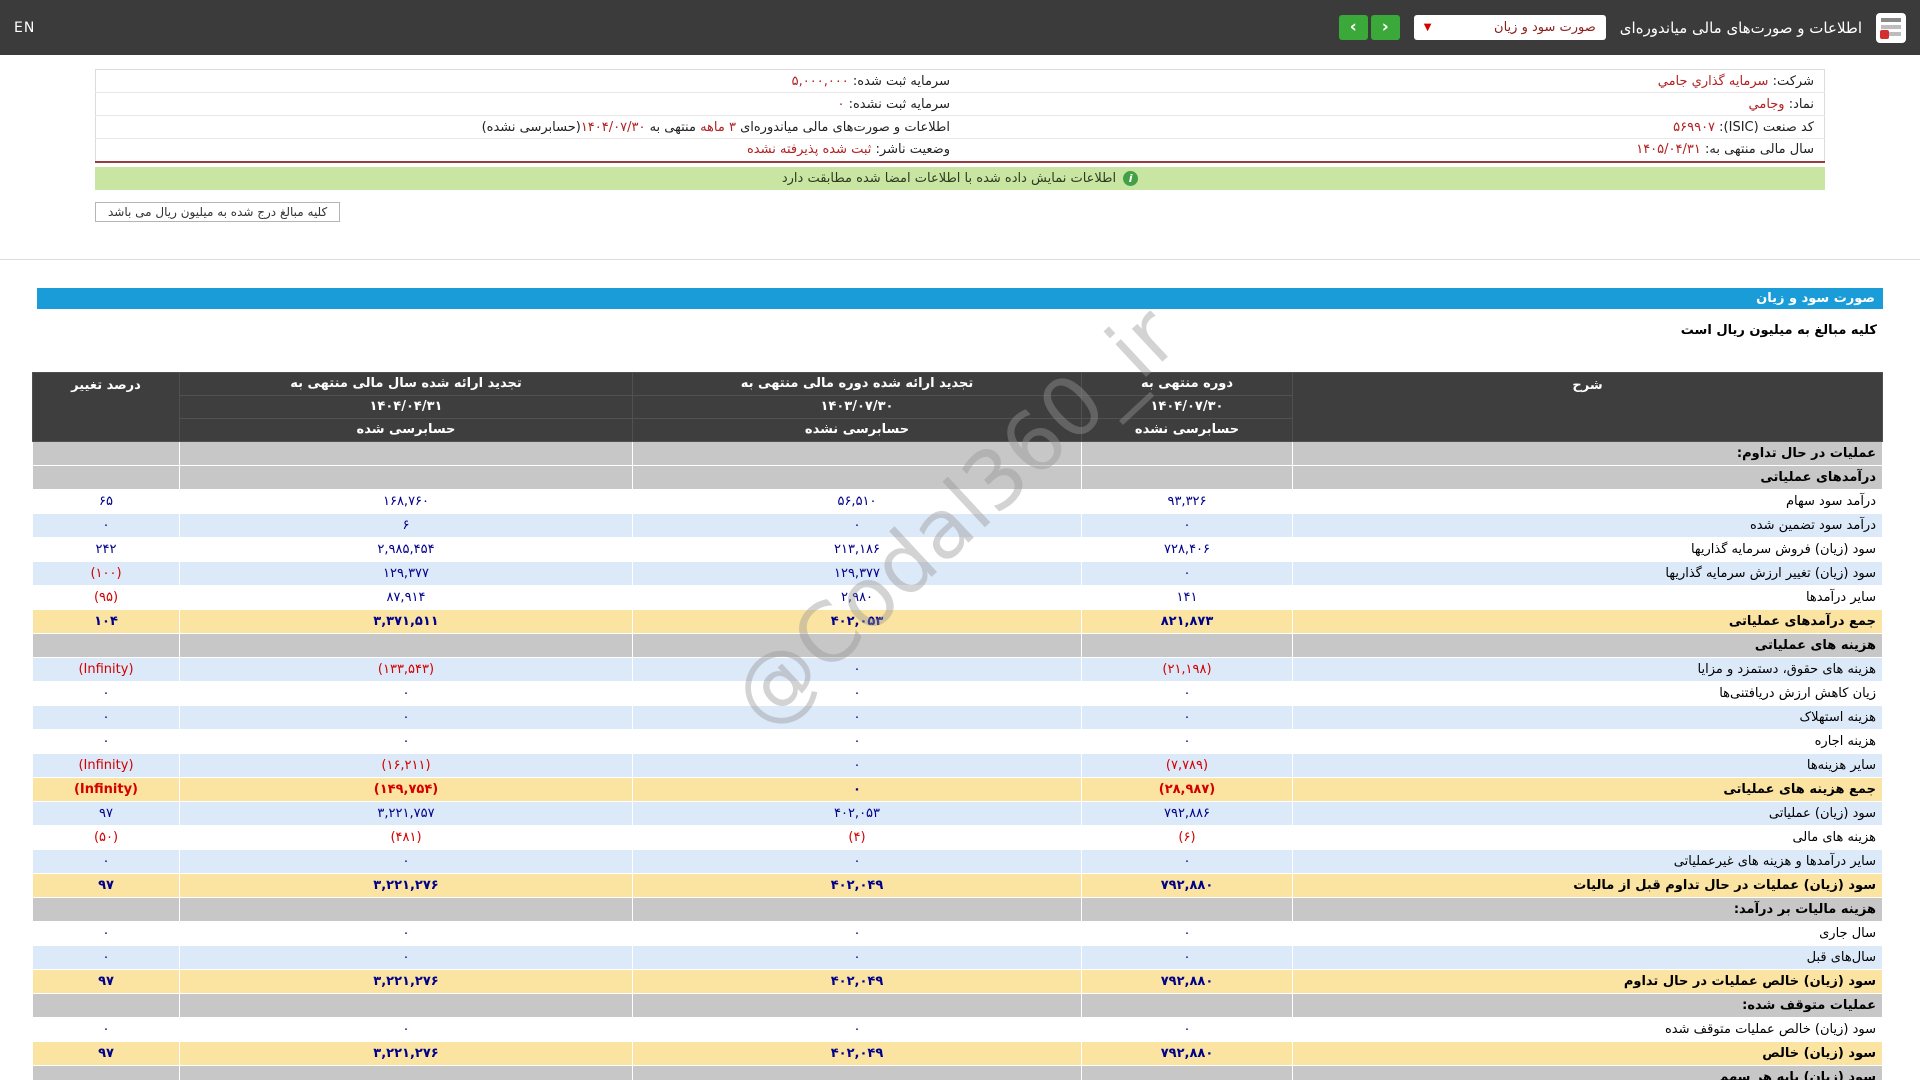 The width and height of the screenshot is (1920, 1080). Describe the element at coordinates (957, 933) in the screenshot. I see `data-row: سال جاری ۰ ۰ ۰ ۰` at that location.